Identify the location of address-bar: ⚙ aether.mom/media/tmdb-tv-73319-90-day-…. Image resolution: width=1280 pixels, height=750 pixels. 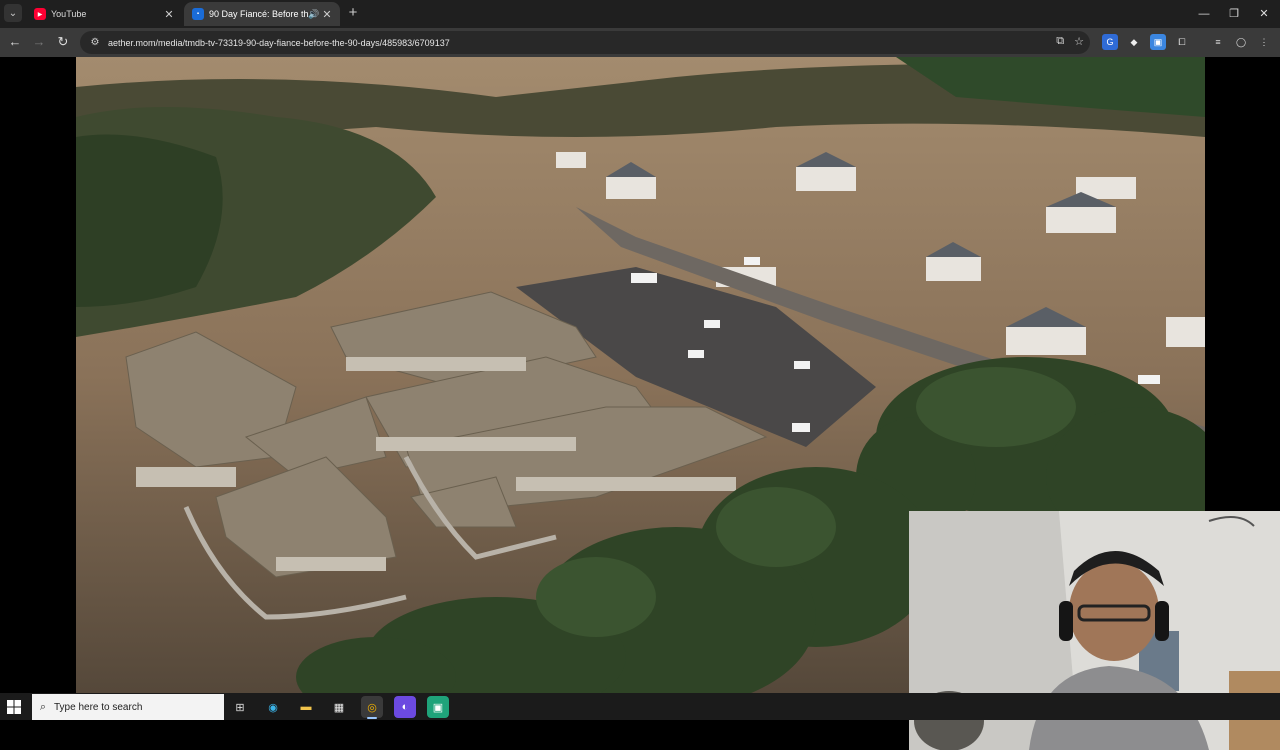
(585, 42).